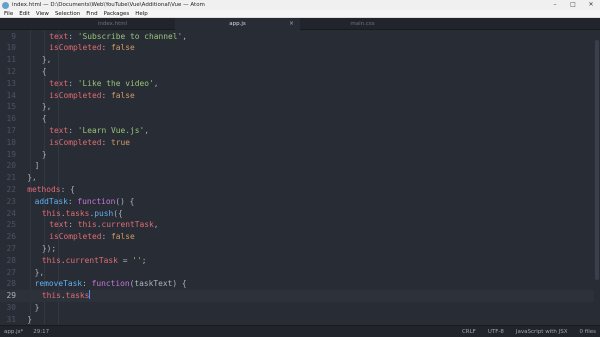 This screenshot has width=600, height=337. What do you see at coordinates (11, 166) in the screenshot?
I see `line-number: 20` at bounding box center [11, 166].